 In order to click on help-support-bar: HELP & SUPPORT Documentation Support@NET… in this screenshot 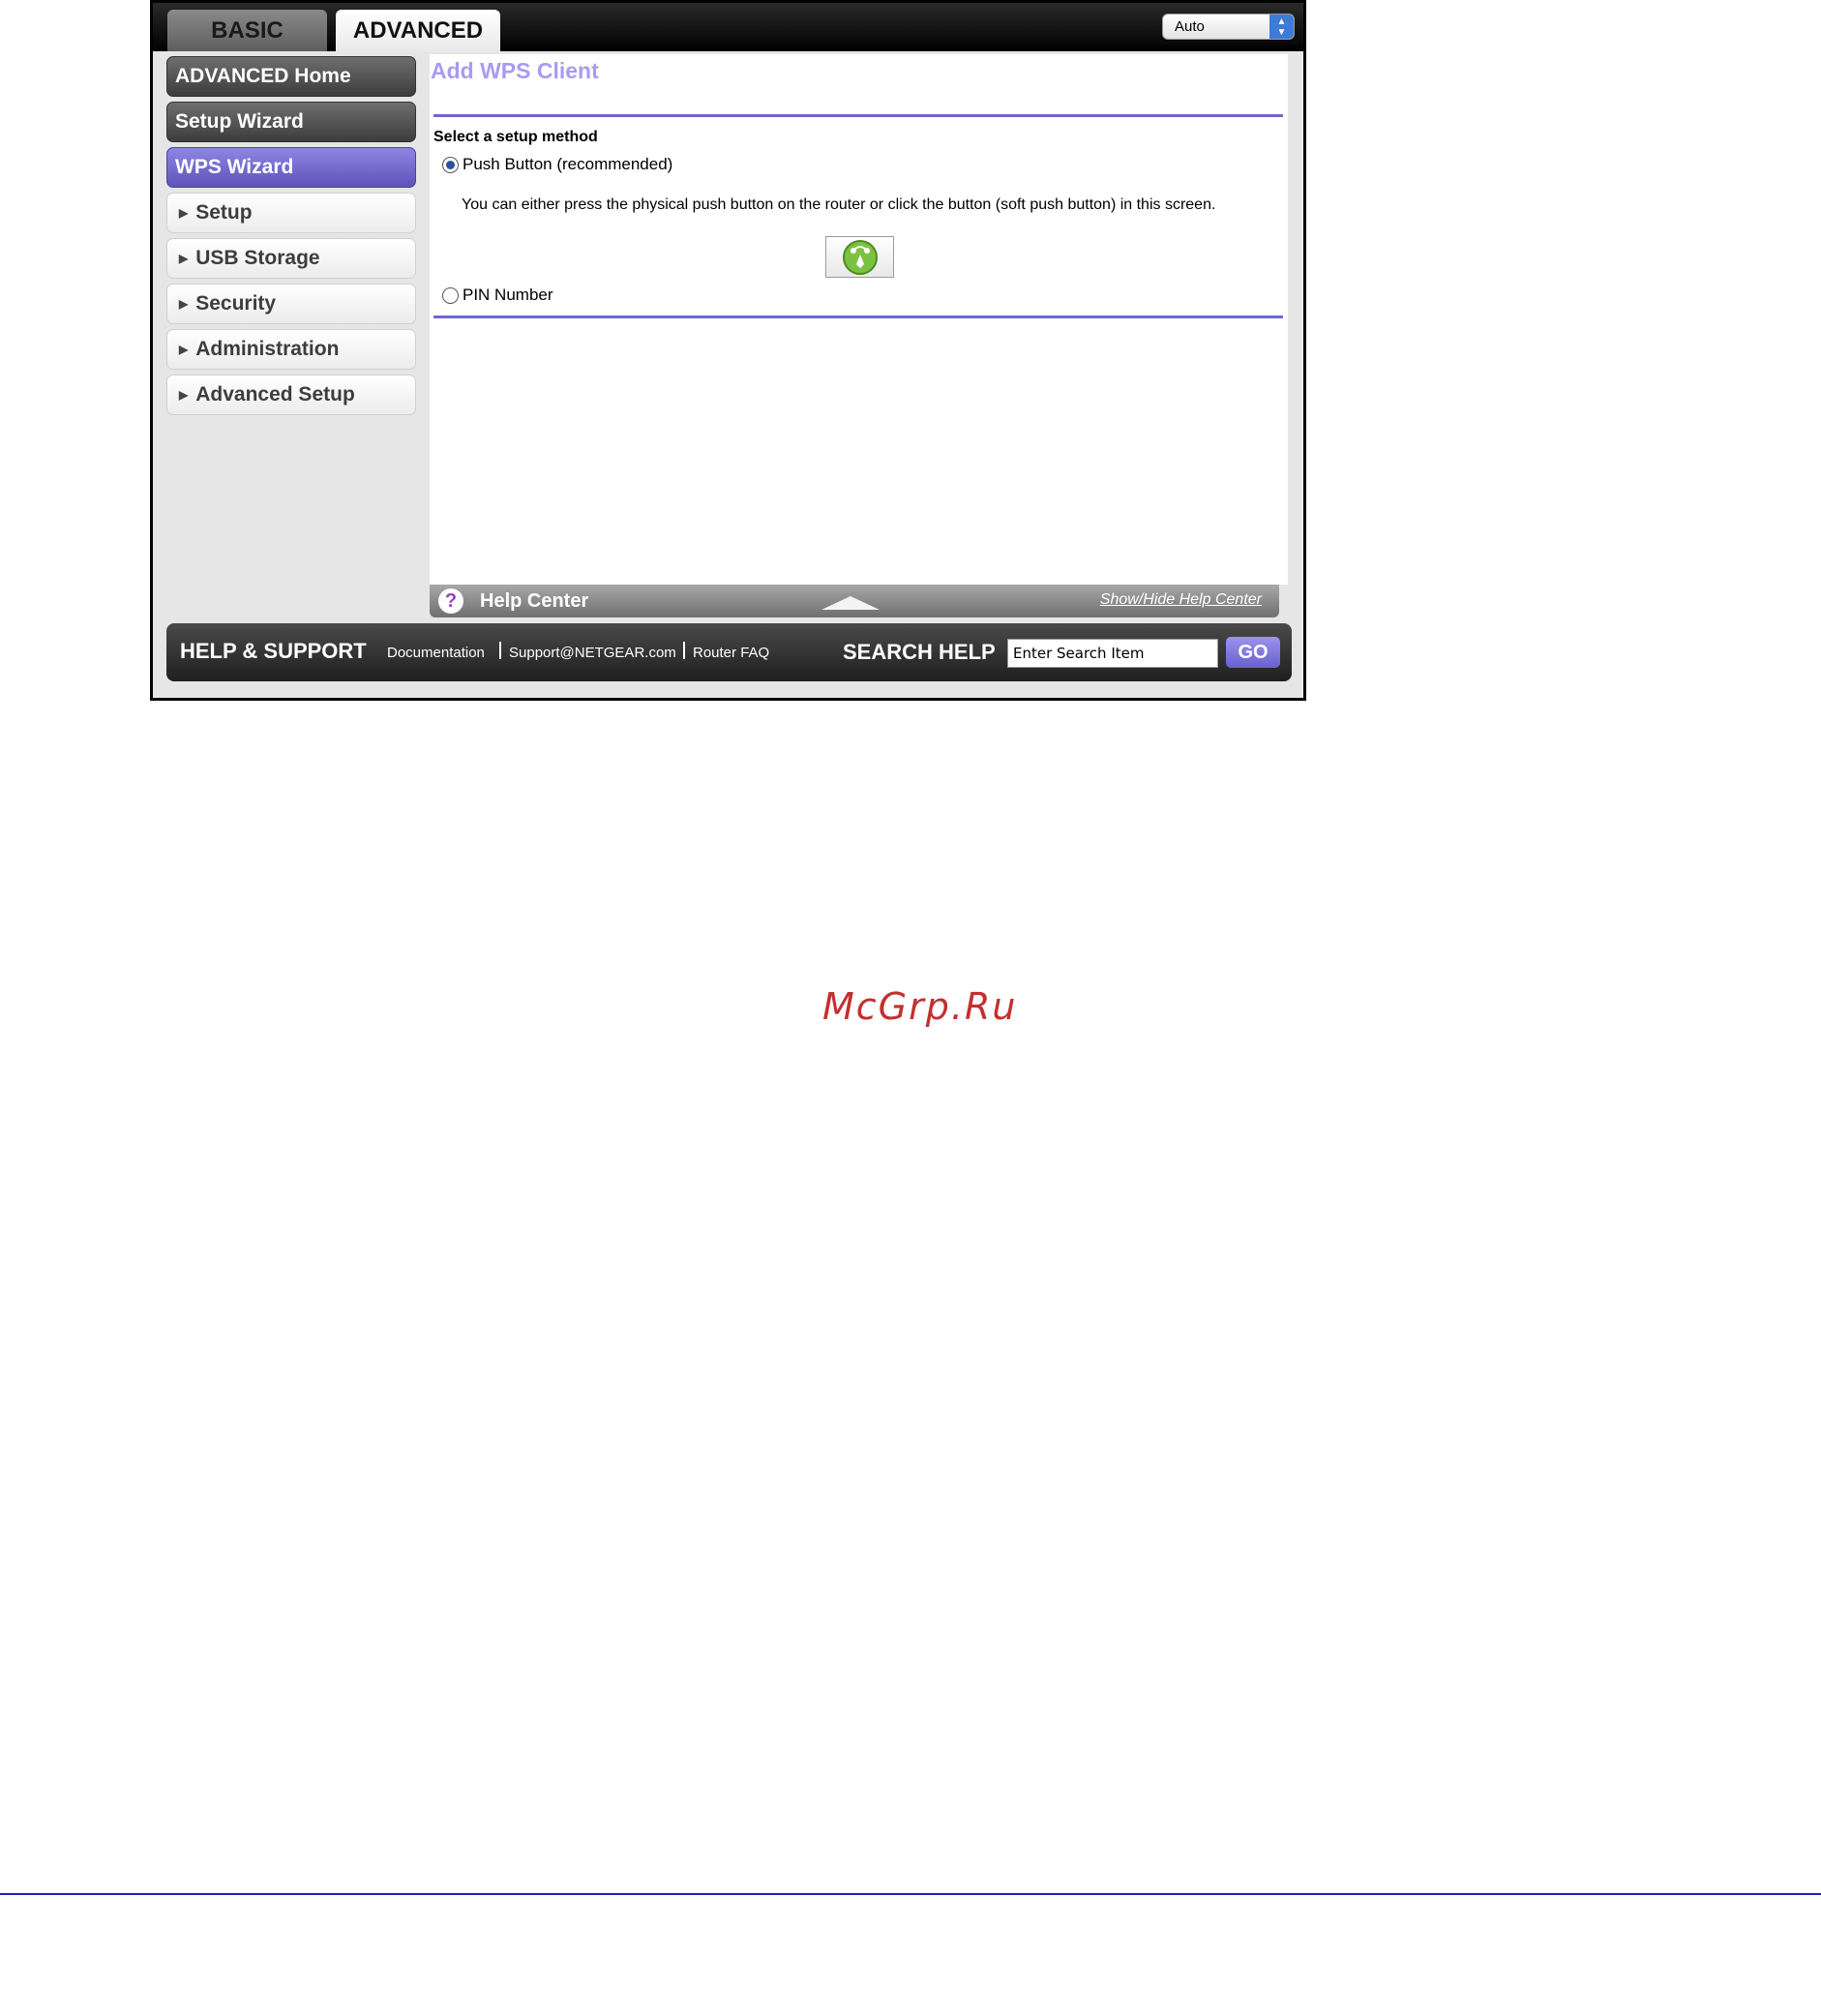, I will do `click(729, 652)`.